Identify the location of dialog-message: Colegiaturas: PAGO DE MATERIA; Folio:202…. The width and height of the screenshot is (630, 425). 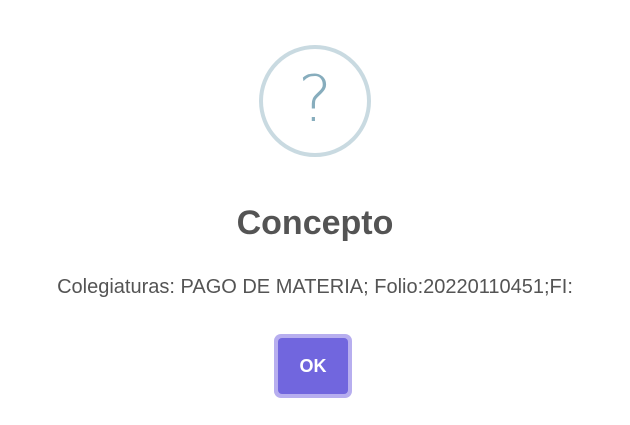
(315, 287).